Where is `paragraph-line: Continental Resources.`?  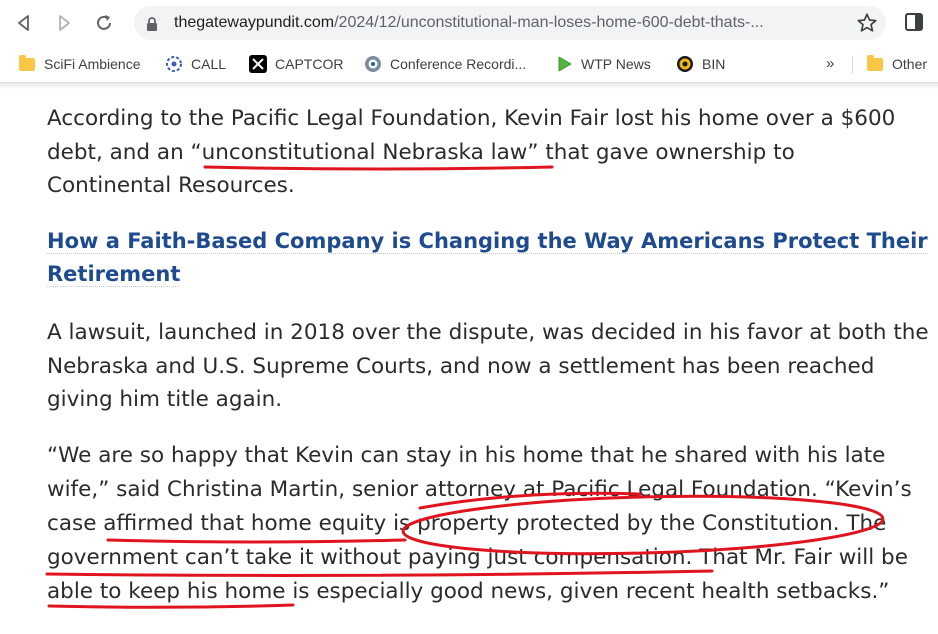 paragraph-line: Continental Resources. is located at coordinates (171, 185).